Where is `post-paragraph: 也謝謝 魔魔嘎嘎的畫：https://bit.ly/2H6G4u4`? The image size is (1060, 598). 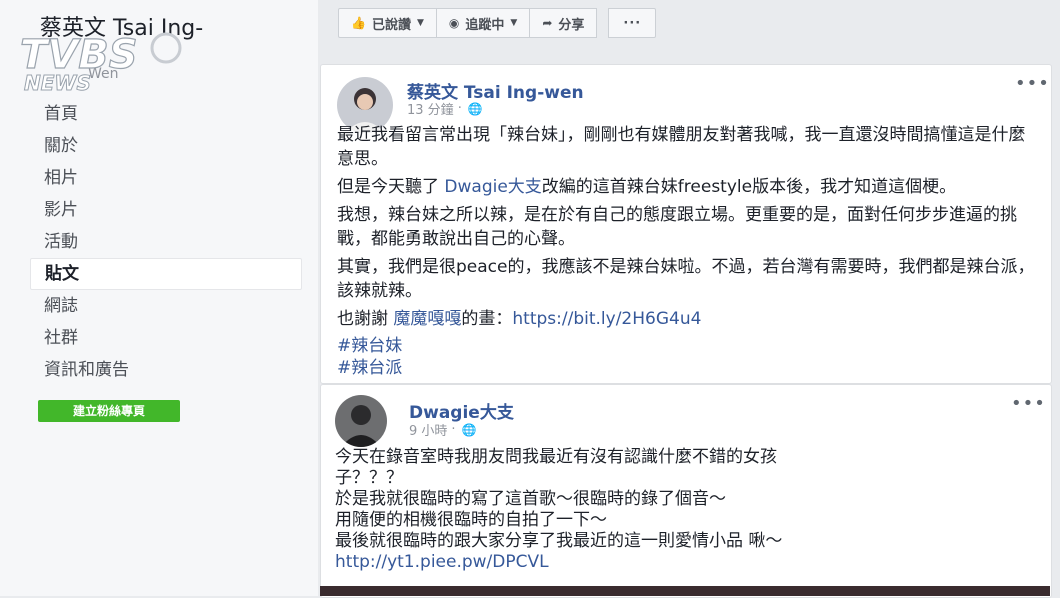 post-paragraph: 也謝謝 魔魔嘎嘎的畫：https://bit.ly/2H6G4u4 is located at coordinates (687, 319).